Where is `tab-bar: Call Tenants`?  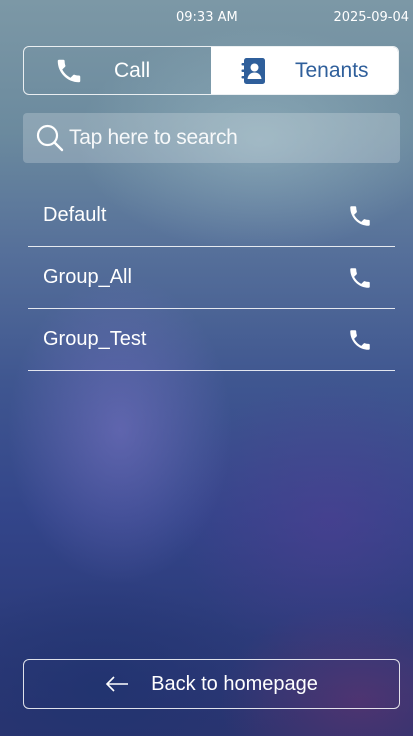 tab-bar: Call Tenants is located at coordinates (211, 70).